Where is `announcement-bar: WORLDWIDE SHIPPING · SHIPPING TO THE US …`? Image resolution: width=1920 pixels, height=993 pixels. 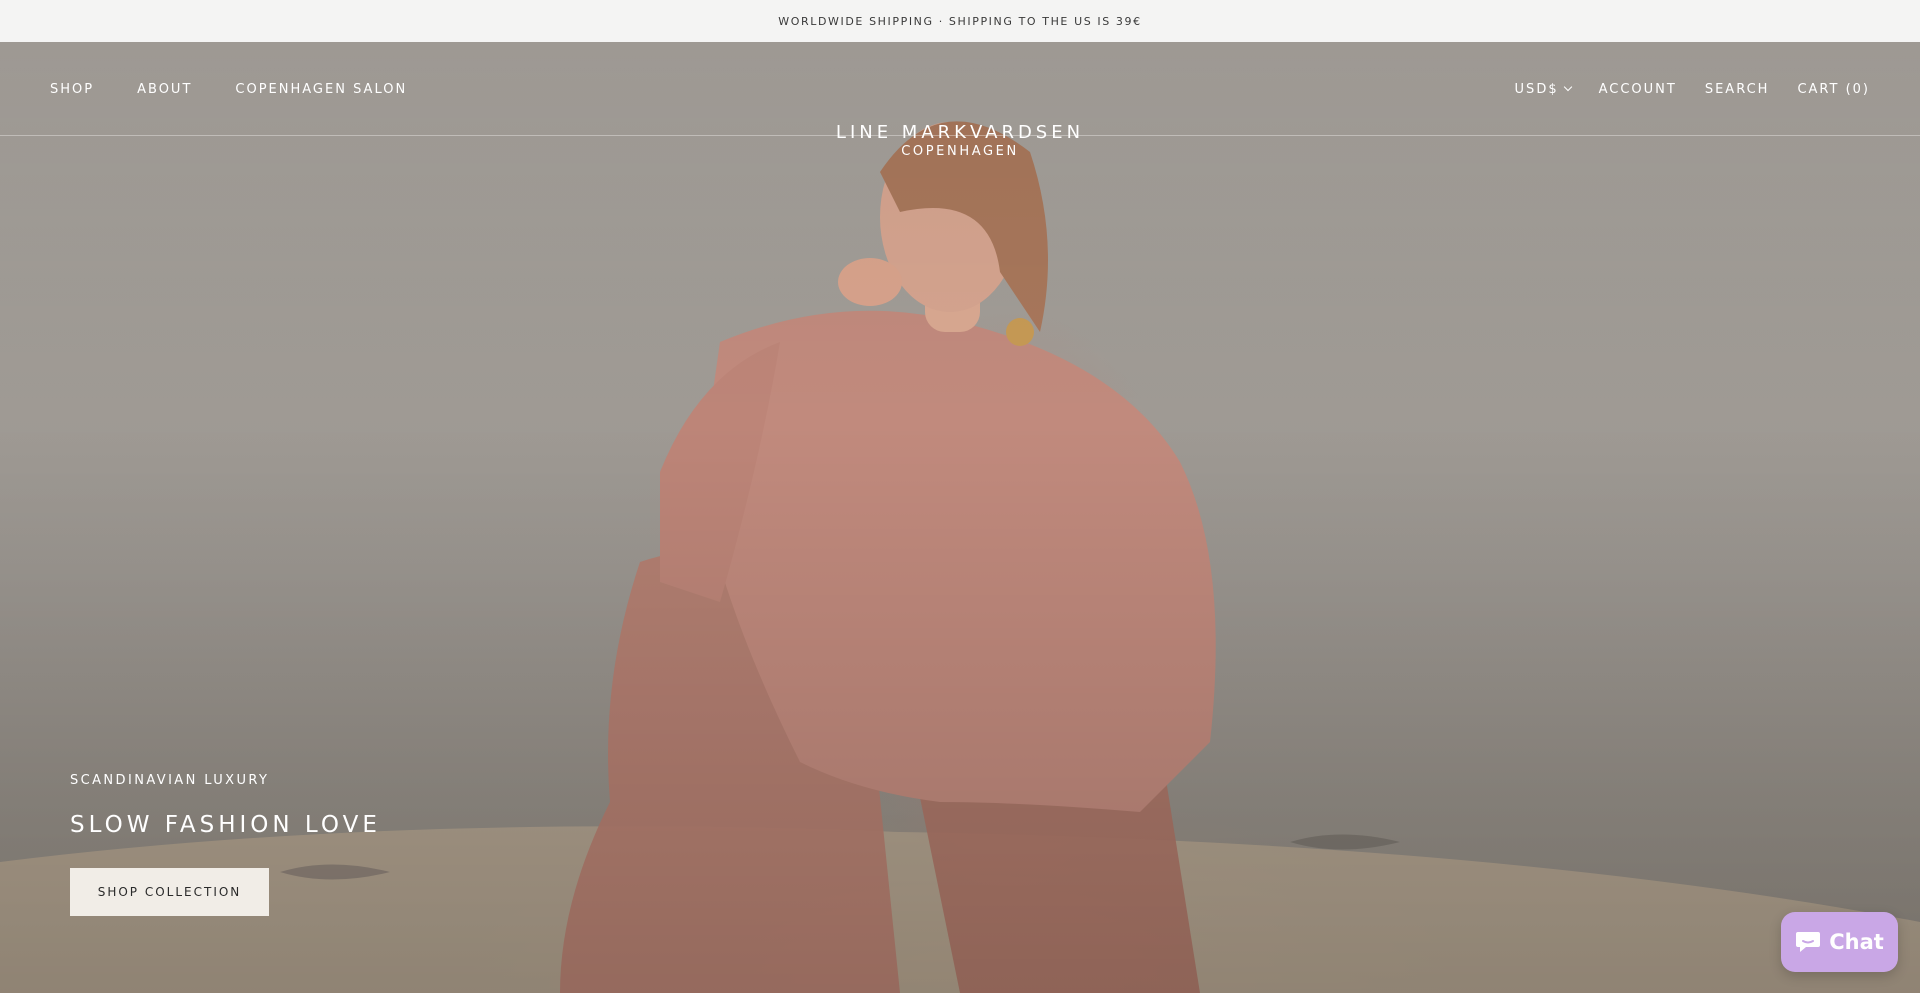
announcement-bar: WORLDWIDE SHIPPING · SHIPPING TO THE US … is located at coordinates (960, 21).